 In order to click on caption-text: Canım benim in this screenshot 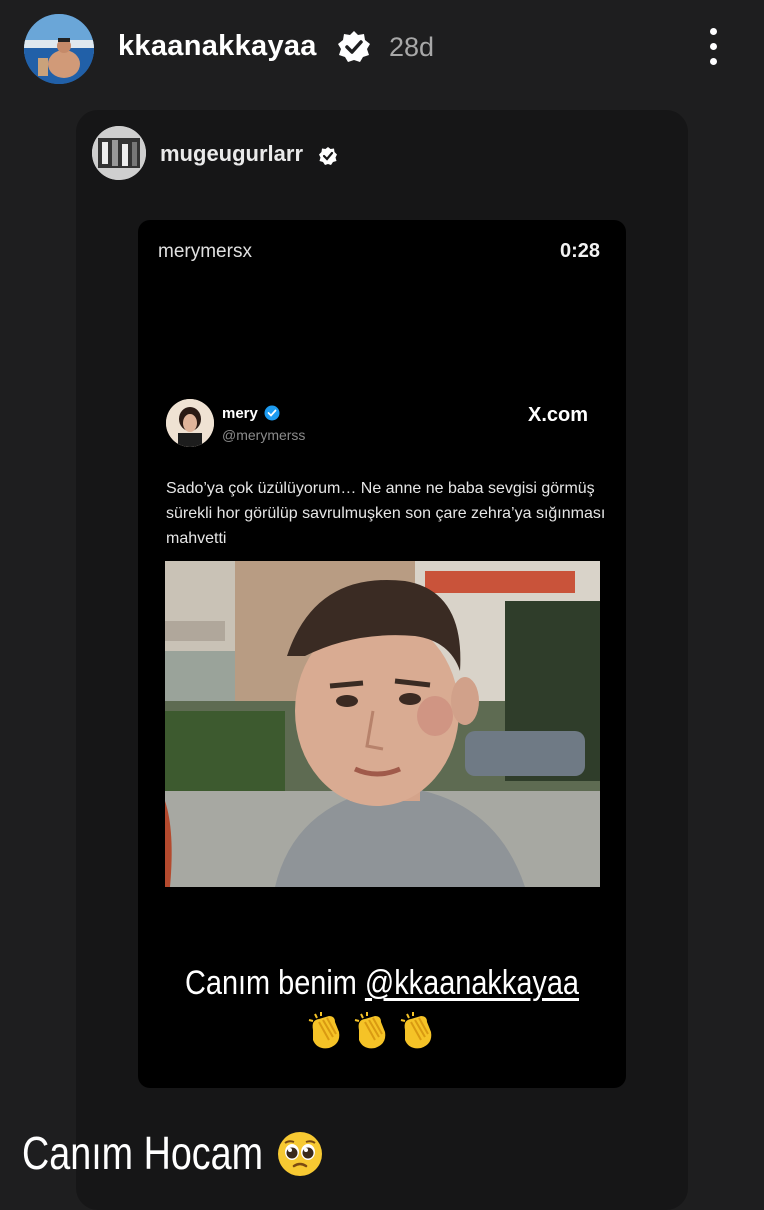, I will do `click(274, 983)`.